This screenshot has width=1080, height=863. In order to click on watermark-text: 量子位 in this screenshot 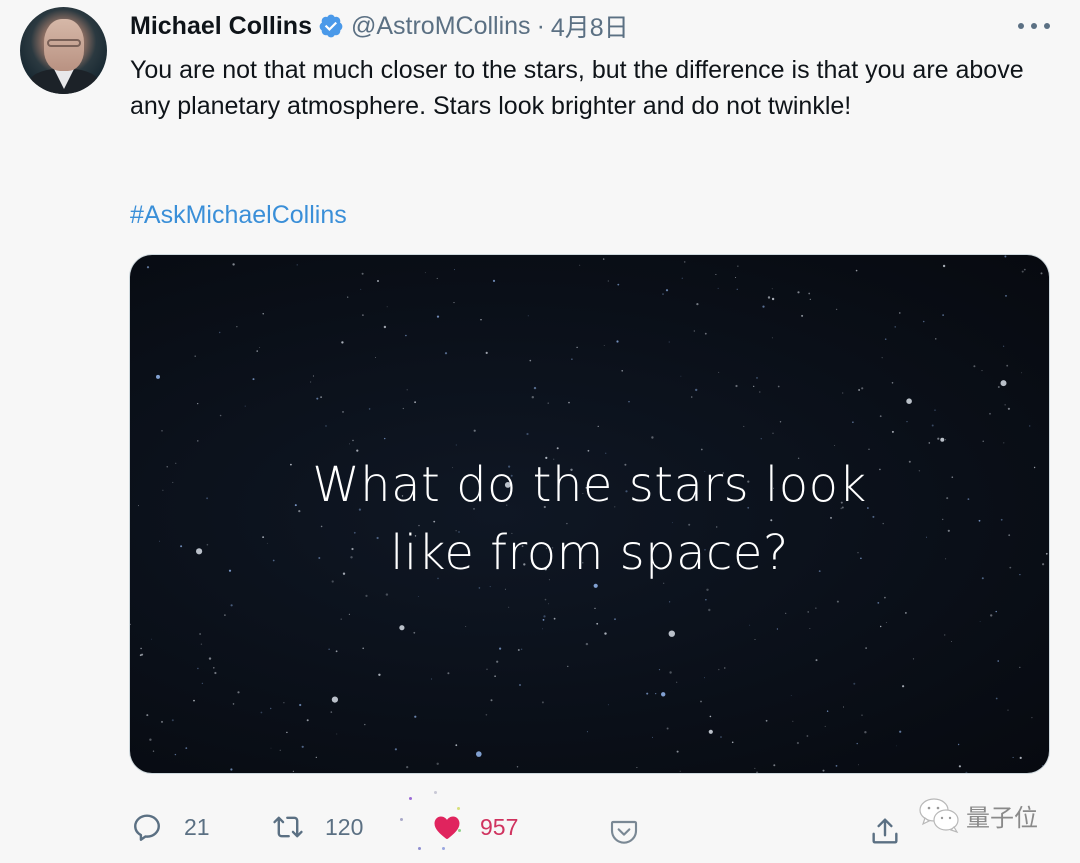, I will do `click(1002, 818)`.